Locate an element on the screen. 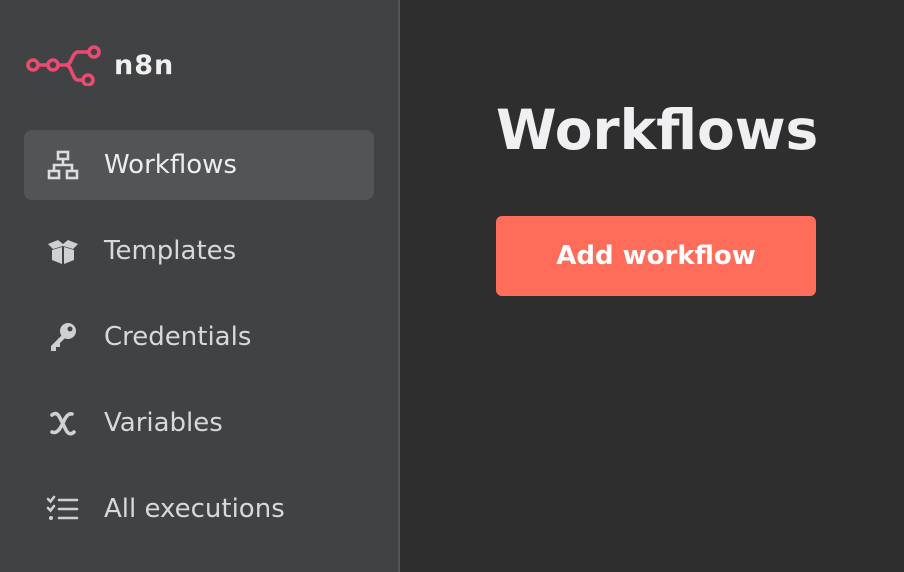 The image size is (904, 572). add-workflow-button: Add workflow is located at coordinates (656, 256).